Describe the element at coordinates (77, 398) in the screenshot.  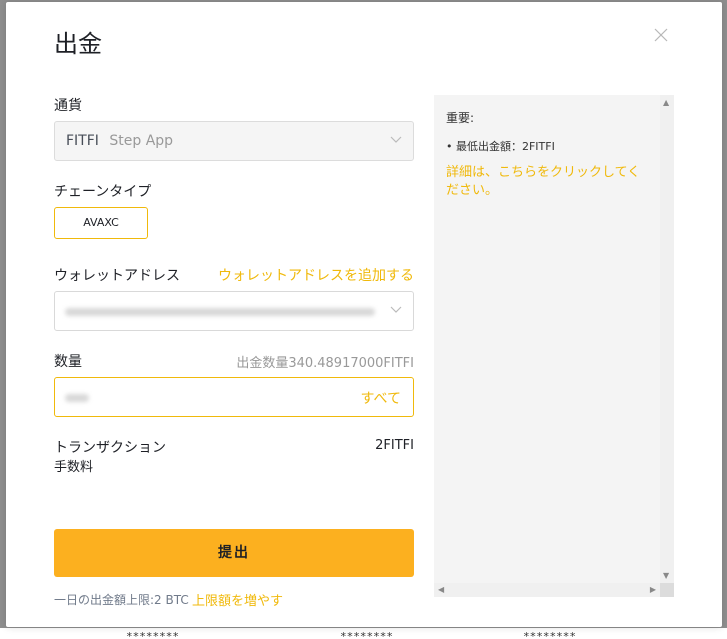
I see `masked-amount` at that location.